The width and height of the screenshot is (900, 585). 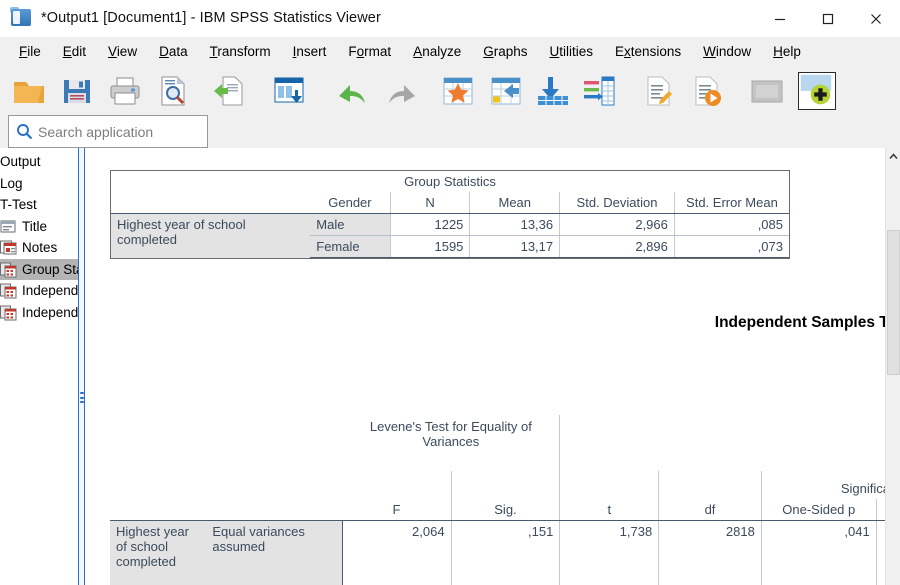 I want to click on outline-item-output: Output, so click(x=39, y=162).